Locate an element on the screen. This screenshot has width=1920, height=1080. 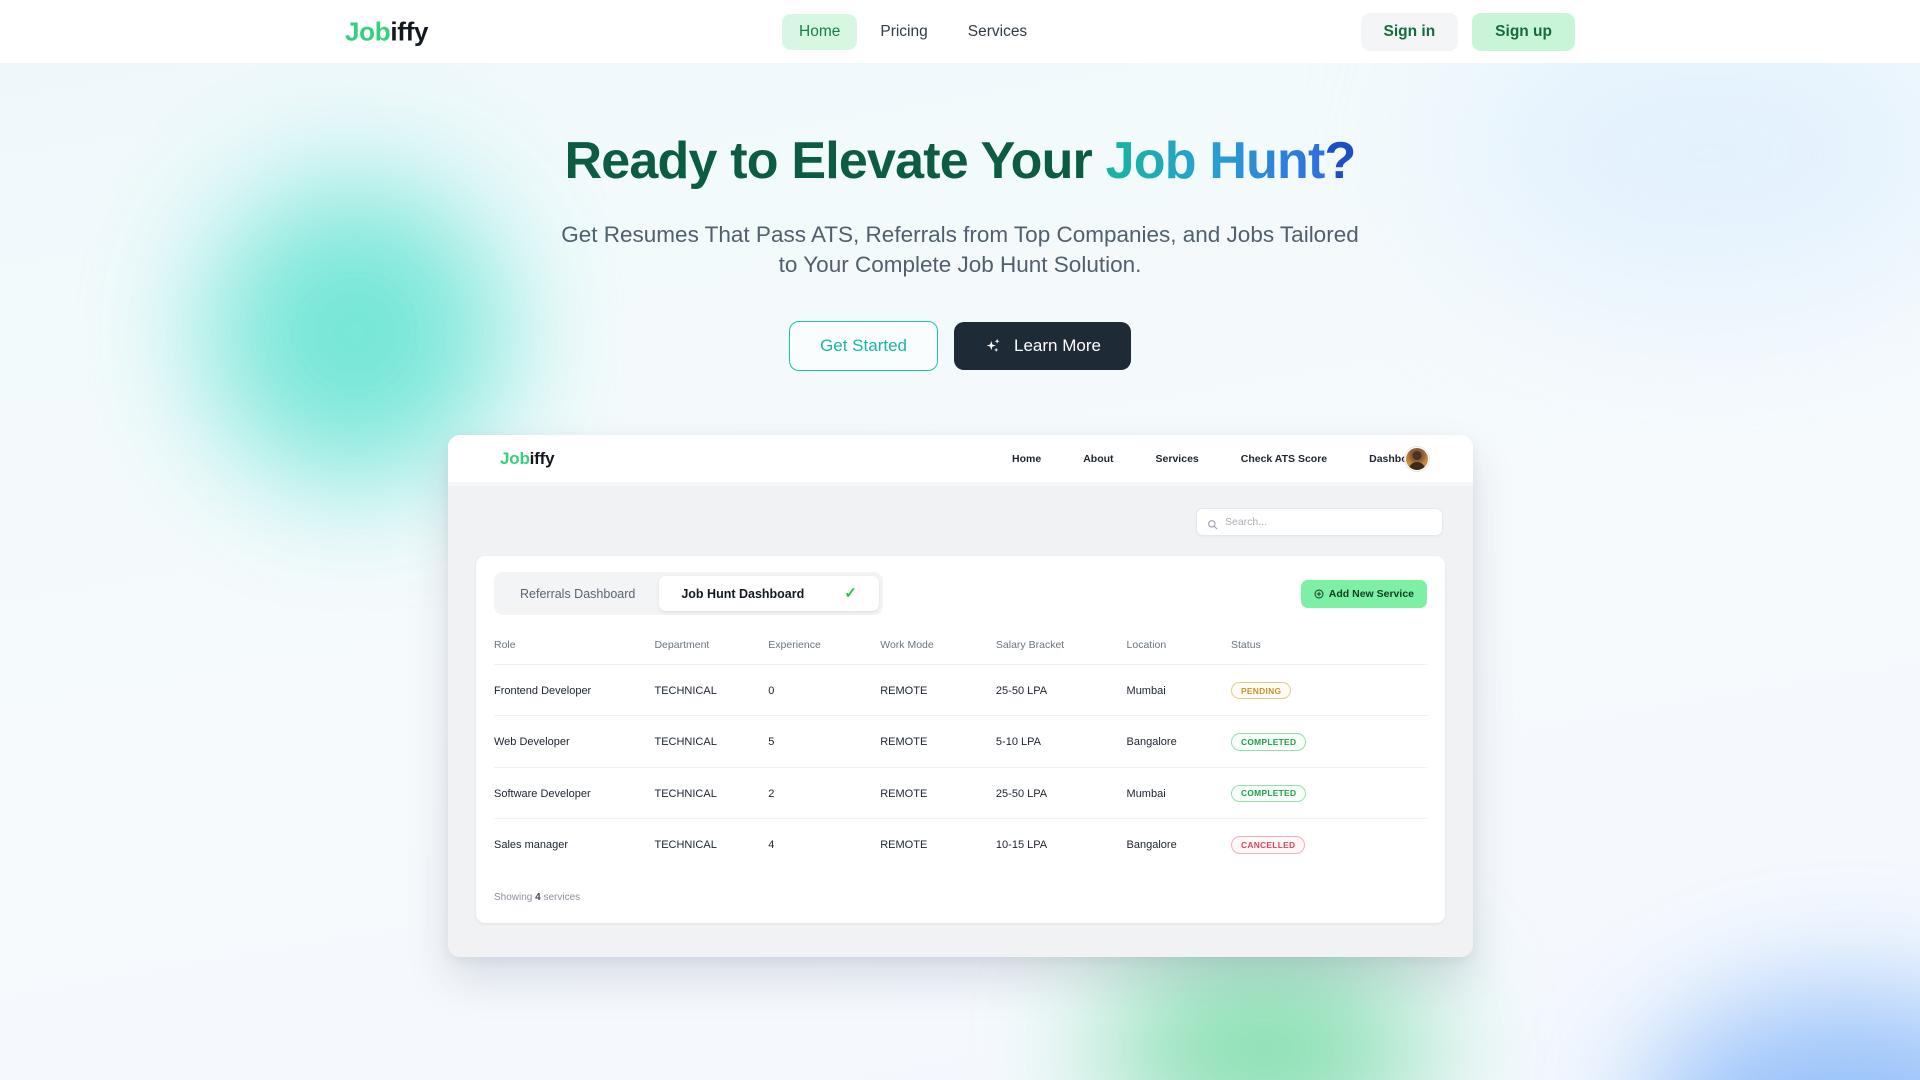
add-new-service-button: Add New Service is located at coordinates (1363, 593).